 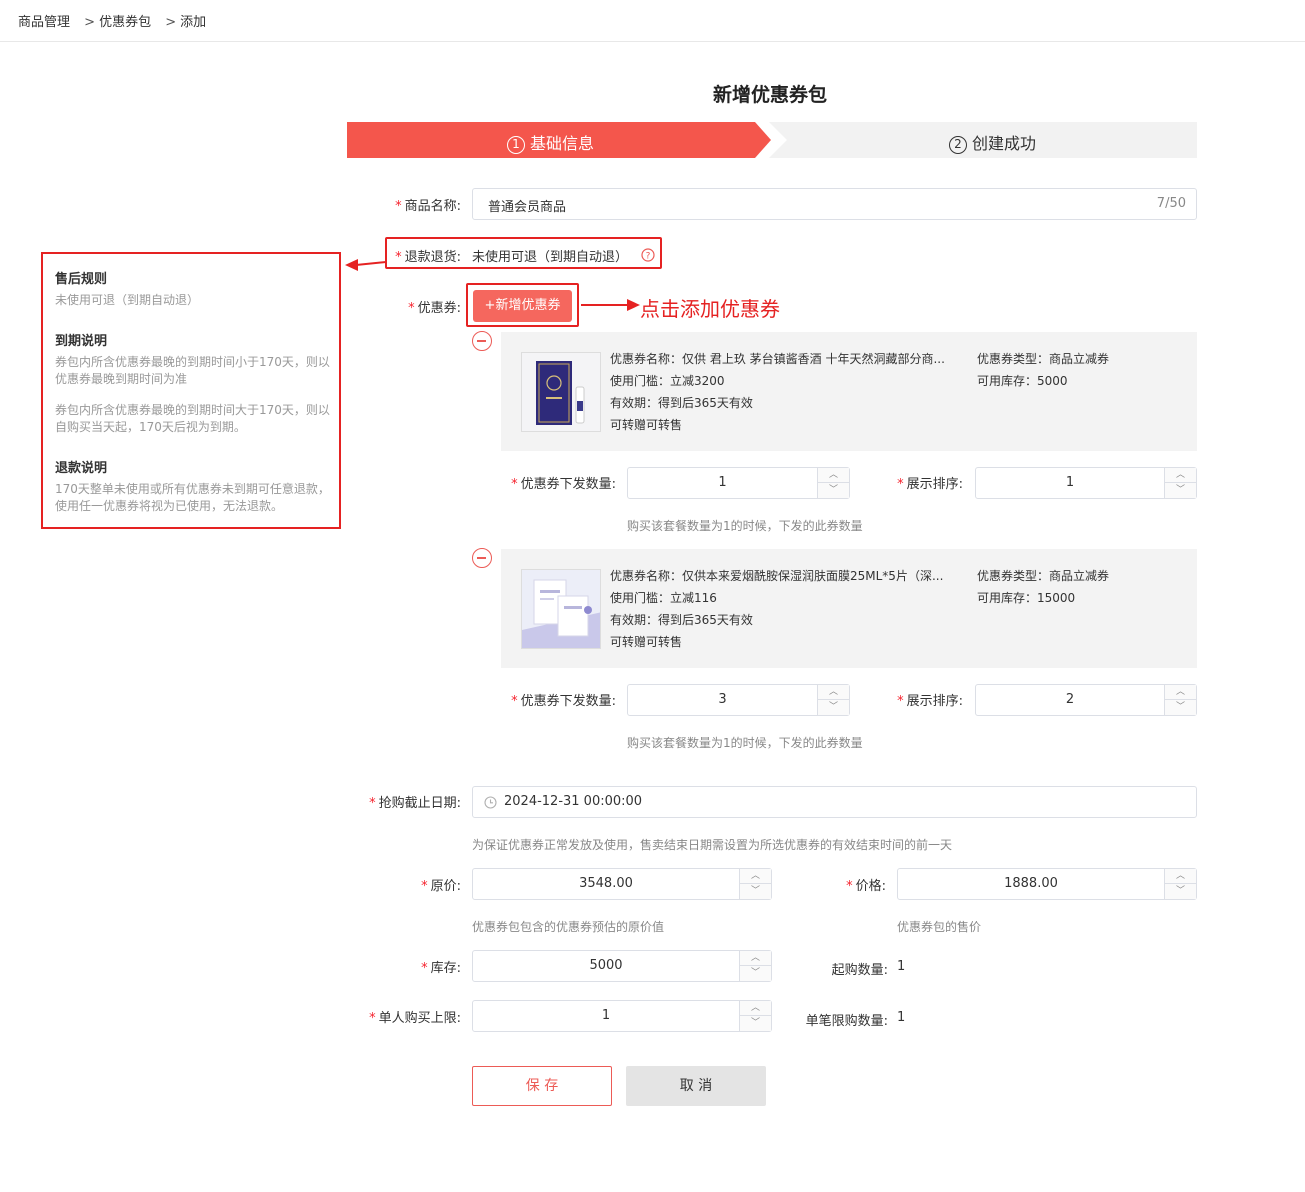 I want to click on sort-stepper: 1 ︿ ﹀, so click(x=1086, y=483).